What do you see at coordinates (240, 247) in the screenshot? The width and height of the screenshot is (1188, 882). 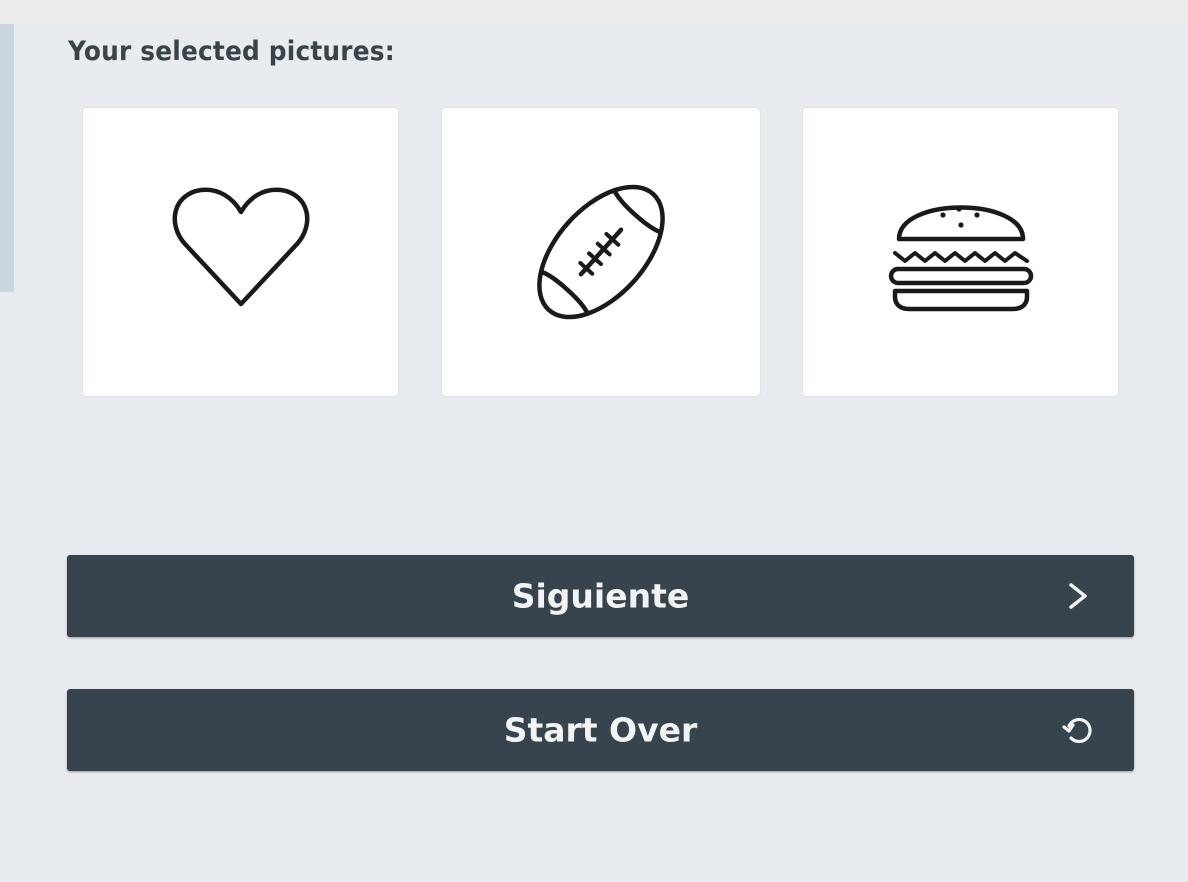 I see `heart-icon` at bounding box center [240, 247].